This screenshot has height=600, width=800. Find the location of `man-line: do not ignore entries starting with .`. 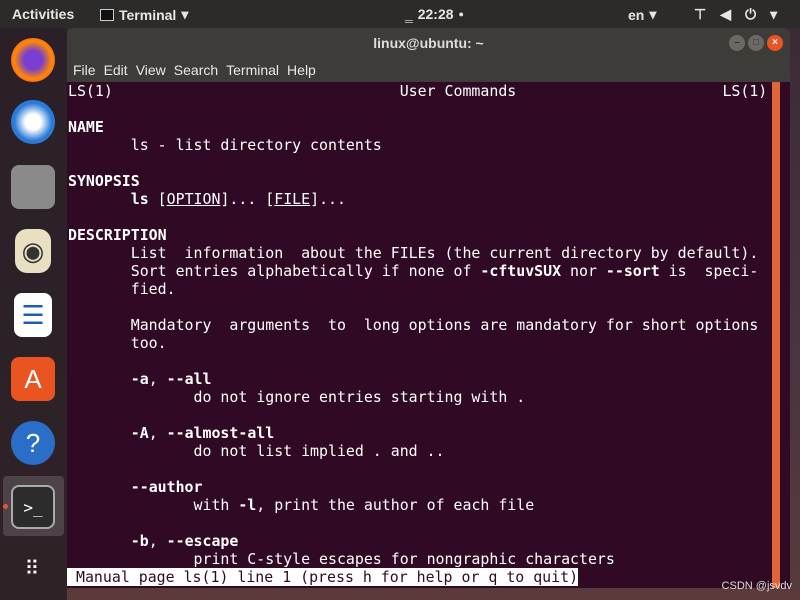

man-line: do not ignore entries starting with . is located at coordinates (420, 397).